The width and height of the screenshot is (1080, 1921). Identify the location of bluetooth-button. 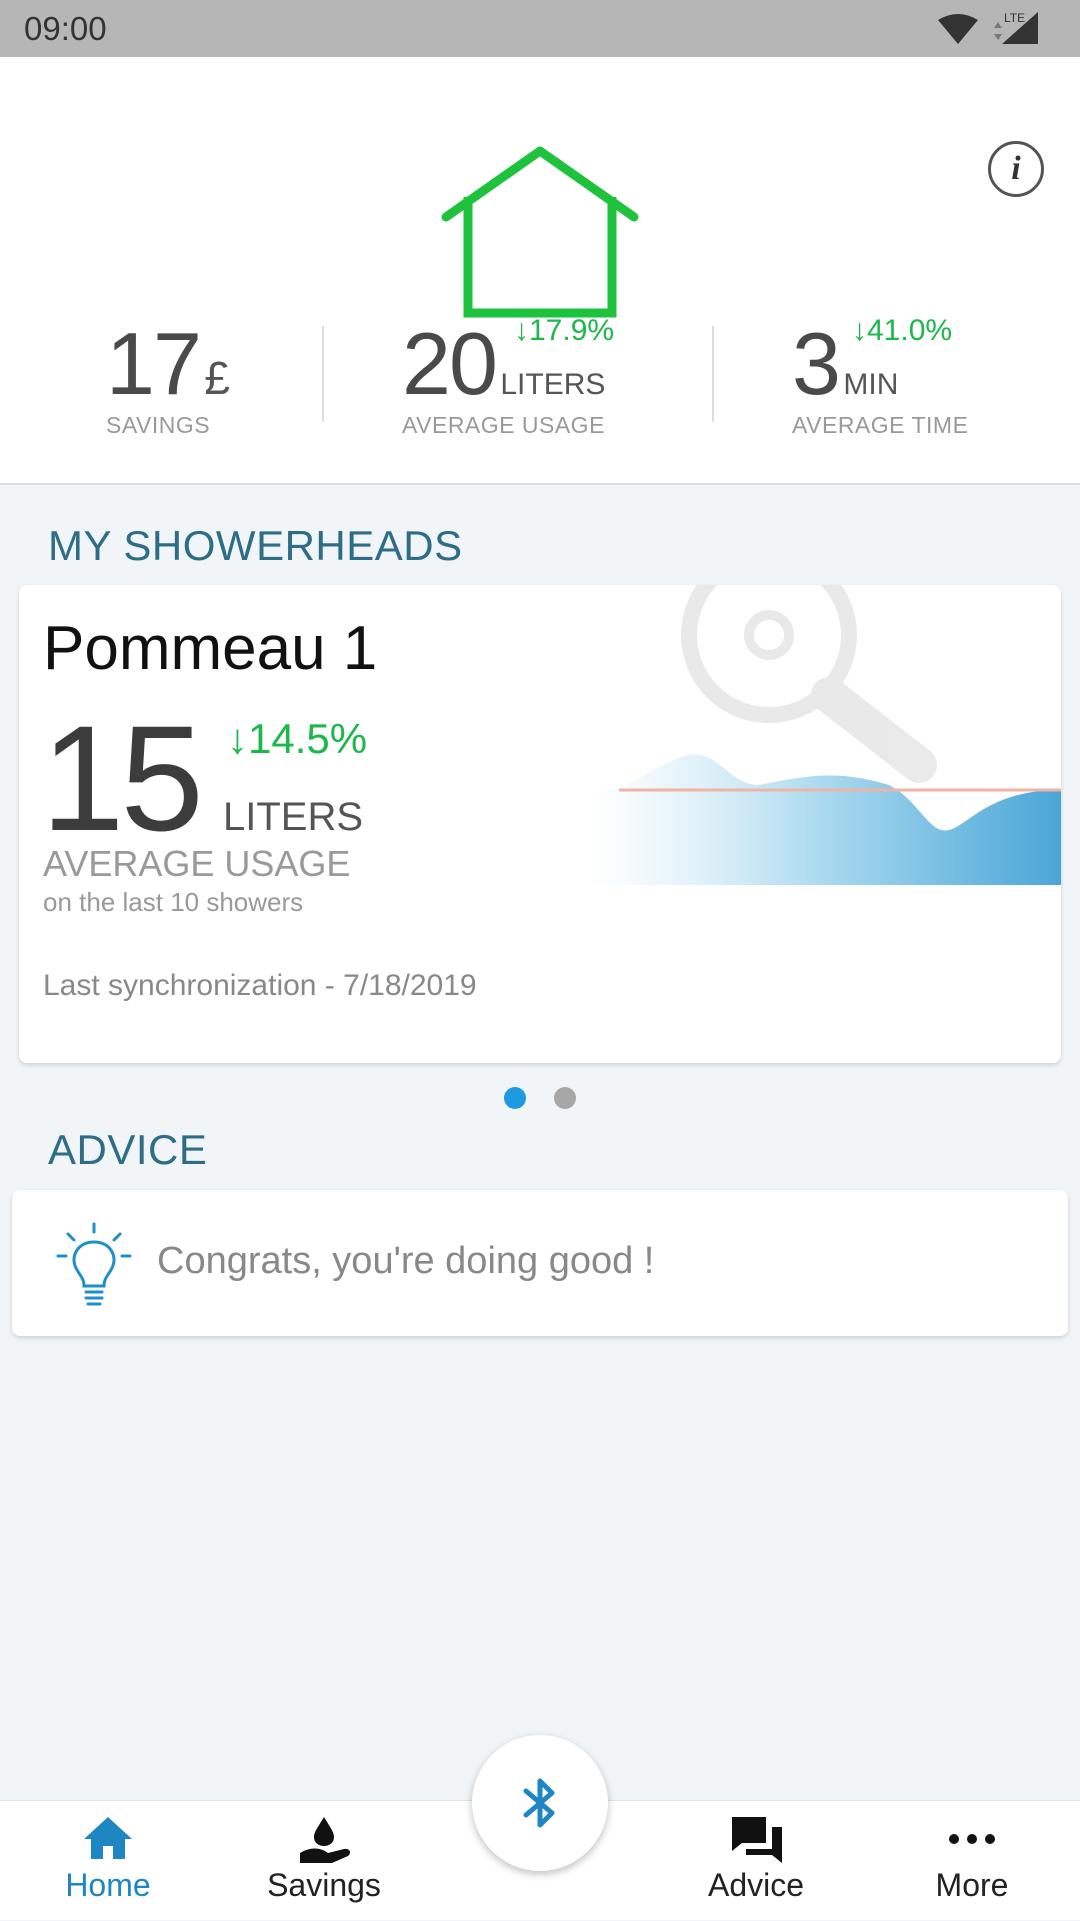
(540, 1803).